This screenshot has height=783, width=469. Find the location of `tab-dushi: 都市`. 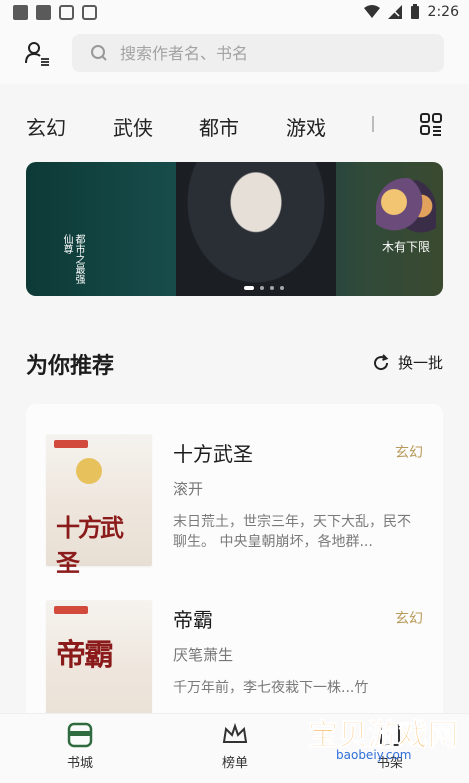

tab-dushi: 都市 is located at coordinates (219, 126).